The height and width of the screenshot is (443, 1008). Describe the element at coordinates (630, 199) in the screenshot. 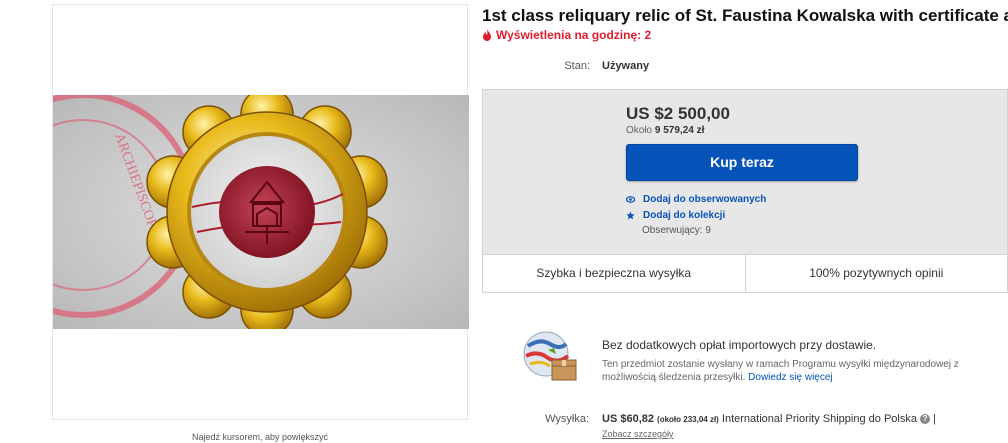

I see `eye-icon` at that location.